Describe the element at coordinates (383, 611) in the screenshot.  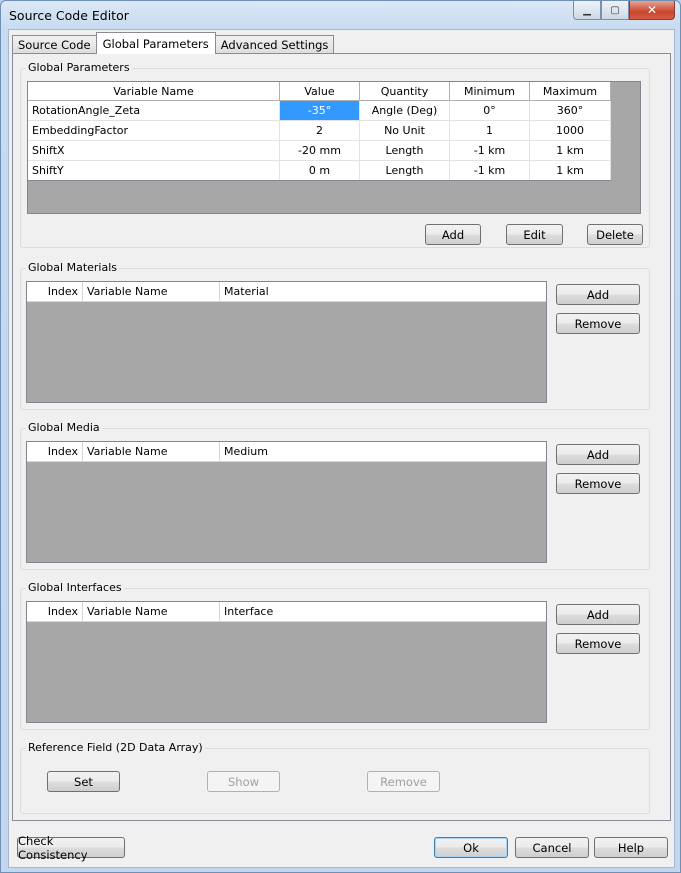
I see `column-header-interface: Interface` at that location.